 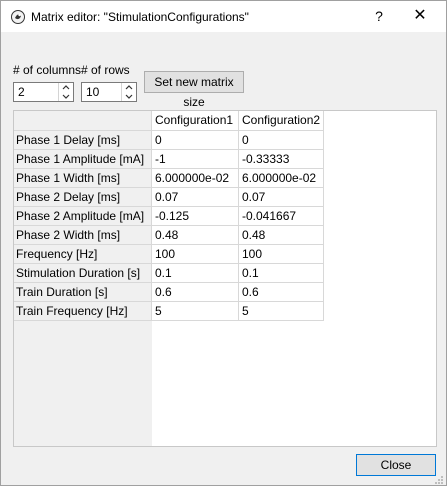 I want to click on table-cell: -0.33333, so click(x=281, y=159).